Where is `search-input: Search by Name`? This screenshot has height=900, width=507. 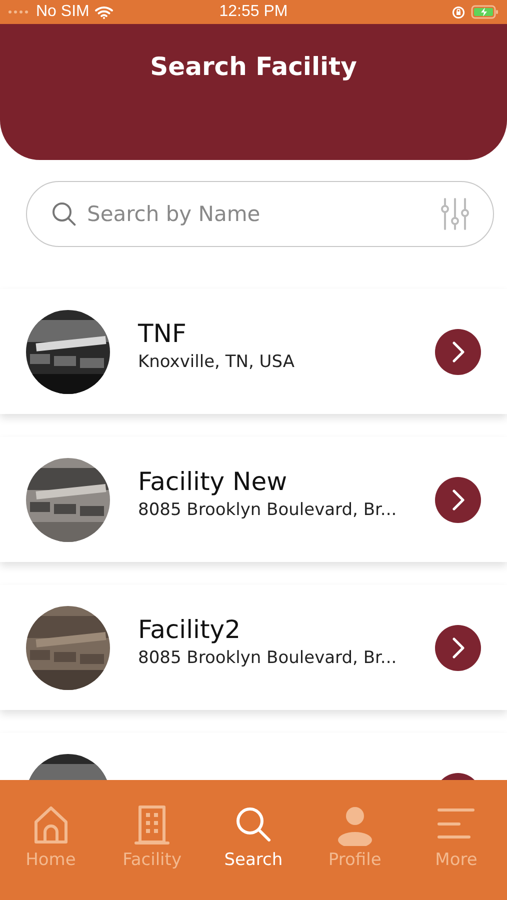
search-input: Search by Name is located at coordinates (259, 214).